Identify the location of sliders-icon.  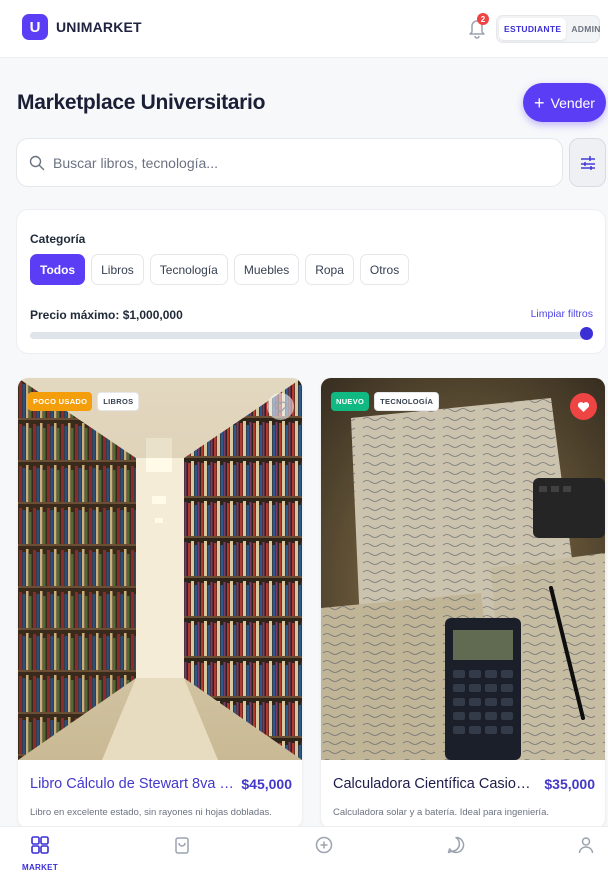
(587, 162).